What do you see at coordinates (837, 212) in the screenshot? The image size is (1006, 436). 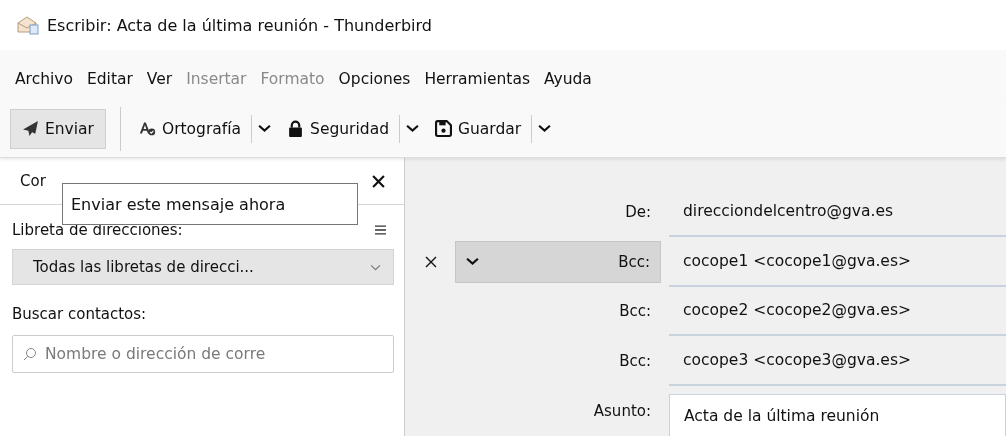 I see `from-field: direcciondelcentro@gva.es` at bounding box center [837, 212].